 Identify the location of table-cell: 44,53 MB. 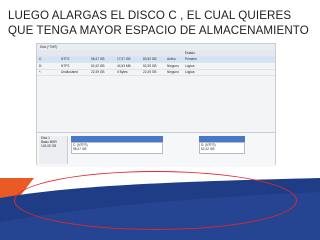
(124, 65).